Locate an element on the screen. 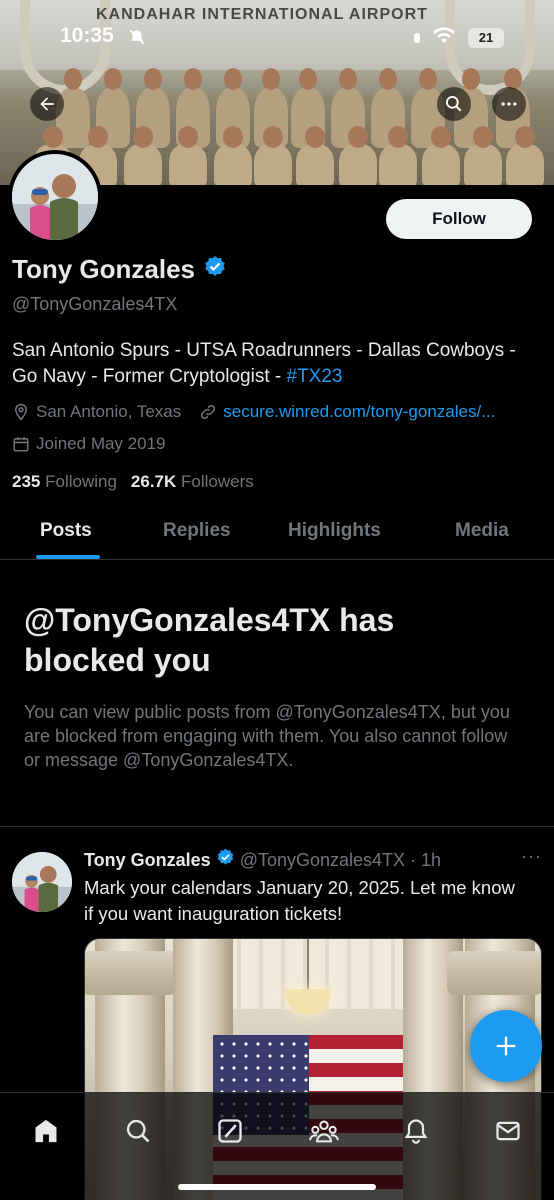 This screenshot has width=554, height=1200. followers-link: 26.7K Followers is located at coordinates (192, 482).